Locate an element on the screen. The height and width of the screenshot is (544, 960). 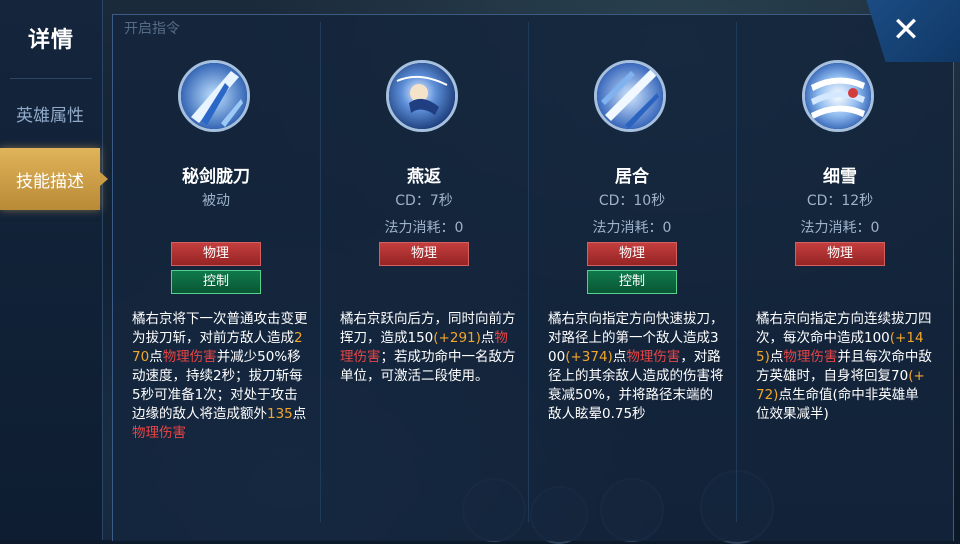
skill-cooldown: CD：12秒 is located at coordinates (840, 201).